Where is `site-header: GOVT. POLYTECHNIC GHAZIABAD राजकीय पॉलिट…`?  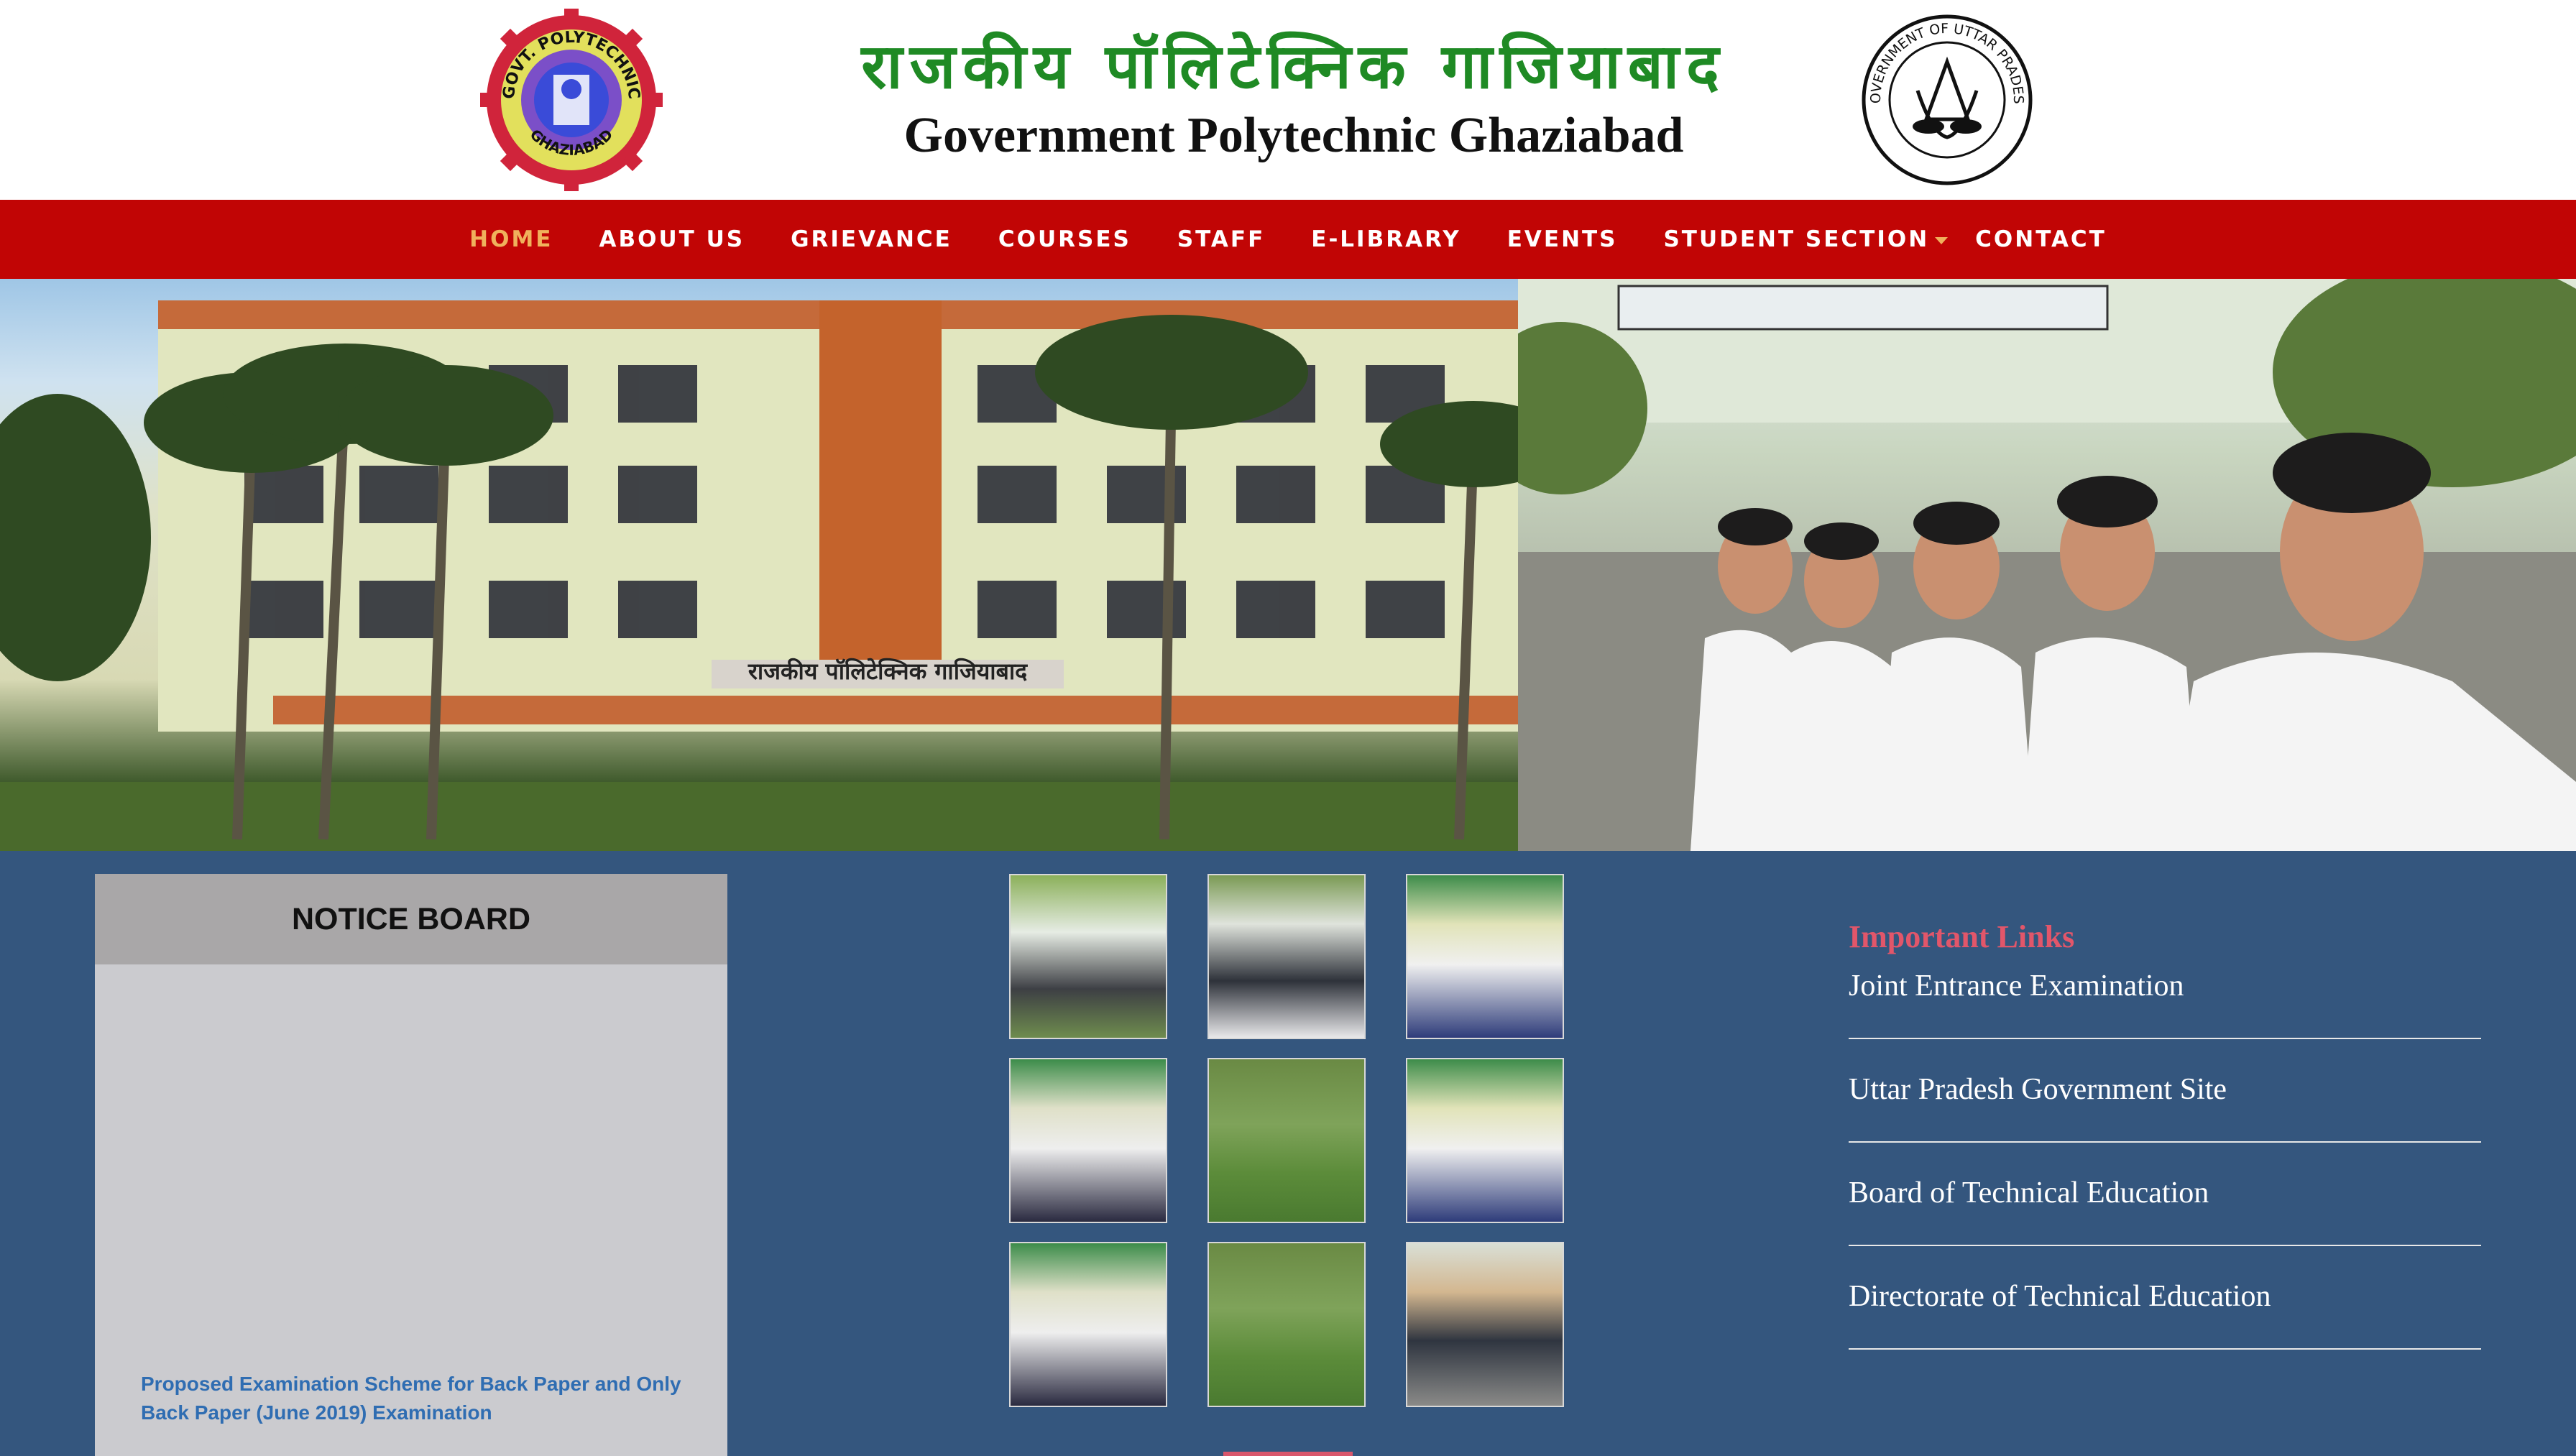
site-header: GOVT. POLYTECHNIC GHAZIABAD राजकीय पॉलिट… is located at coordinates (1288, 100).